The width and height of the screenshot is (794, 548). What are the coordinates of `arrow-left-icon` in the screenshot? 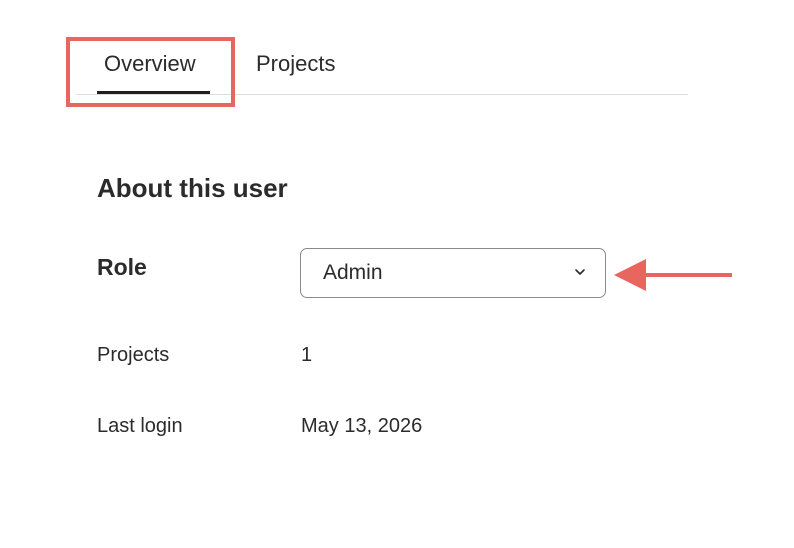 It's located at (673, 275).